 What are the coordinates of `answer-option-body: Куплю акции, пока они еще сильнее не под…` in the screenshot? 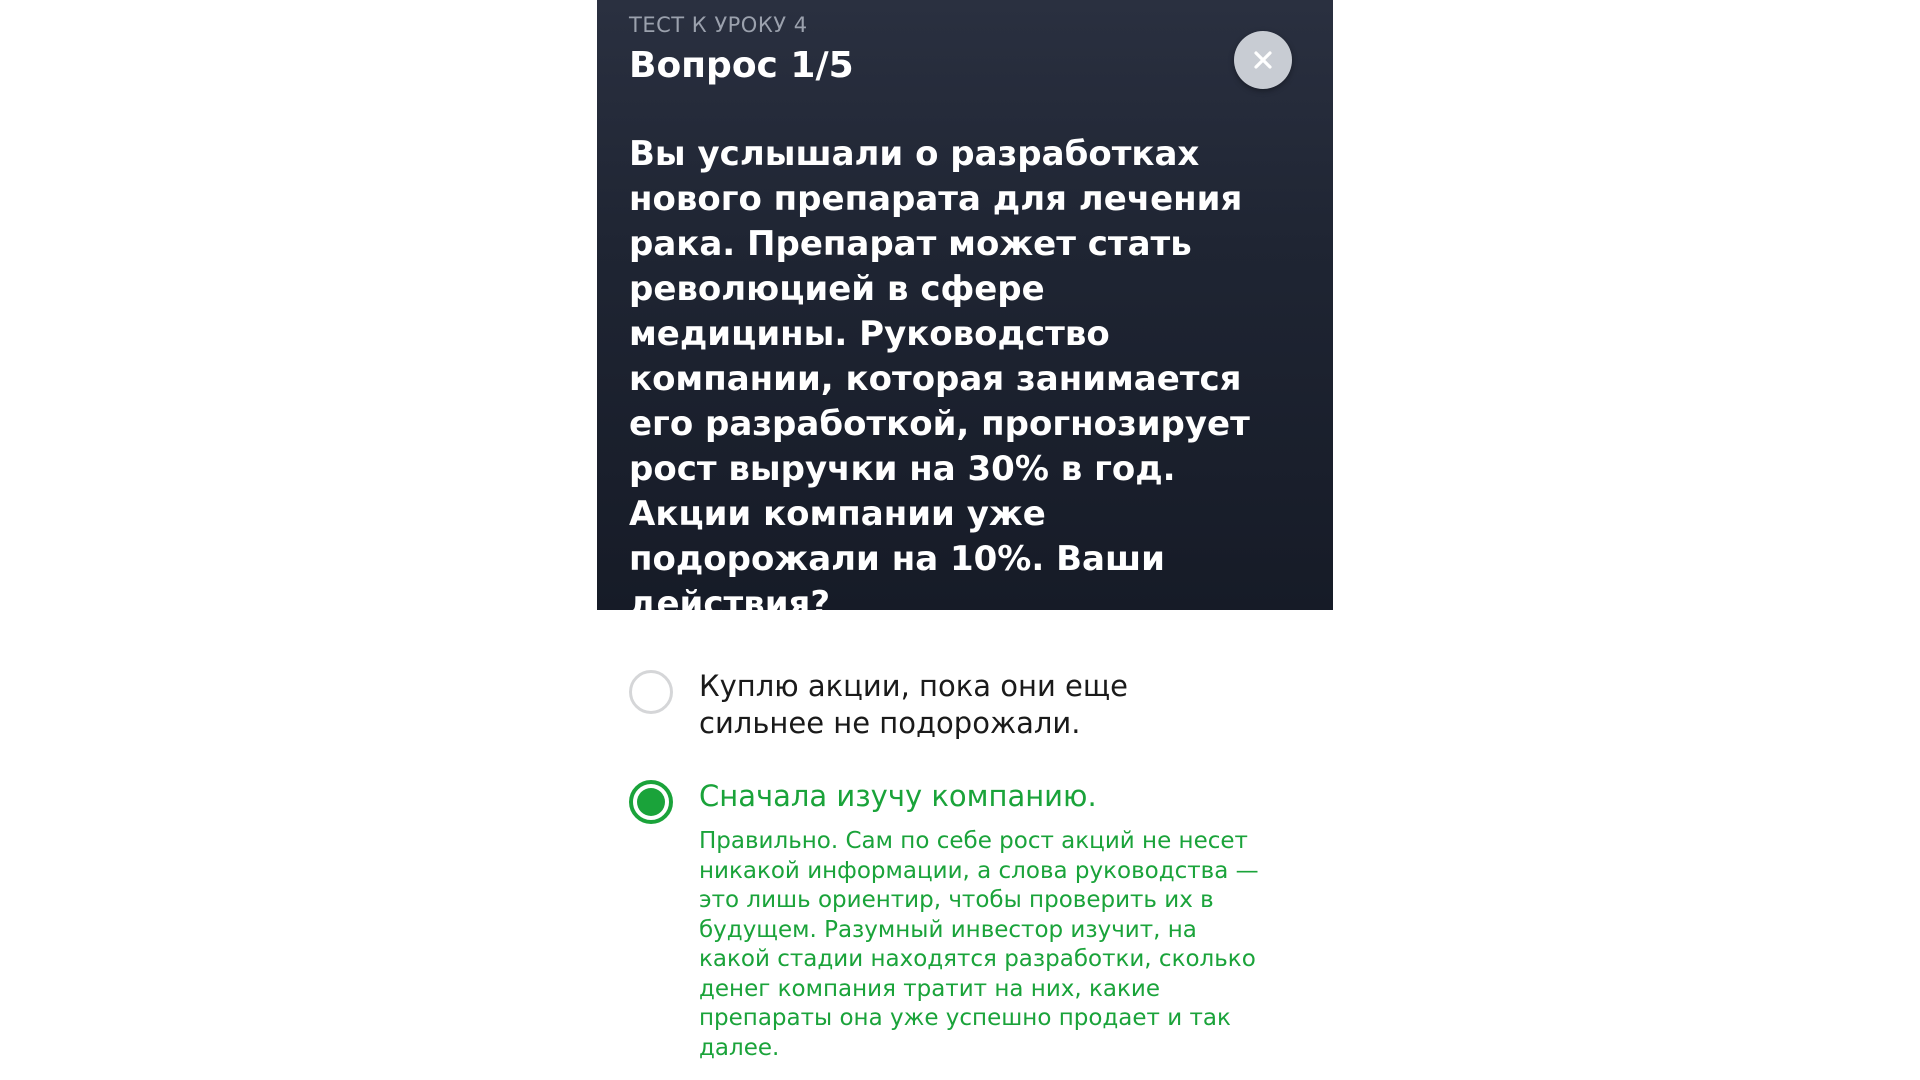 It's located at (979, 705).